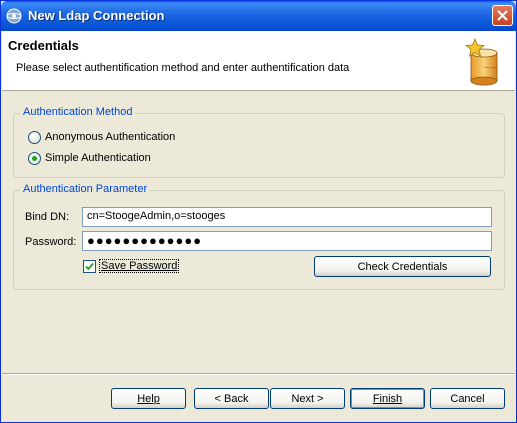 This screenshot has height=423, width=517. I want to click on ldap-app-icon, so click(14, 16).